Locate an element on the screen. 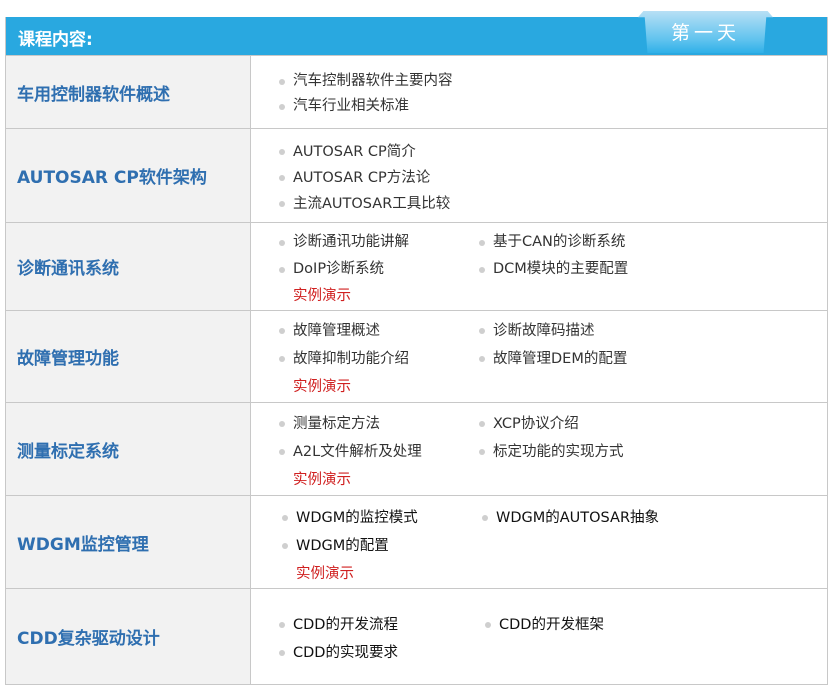 Image resolution: width=835 pixels, height=692 pixels. topic-item: 汽车控制器软件主要内容 is located at coordinates (481, 81).